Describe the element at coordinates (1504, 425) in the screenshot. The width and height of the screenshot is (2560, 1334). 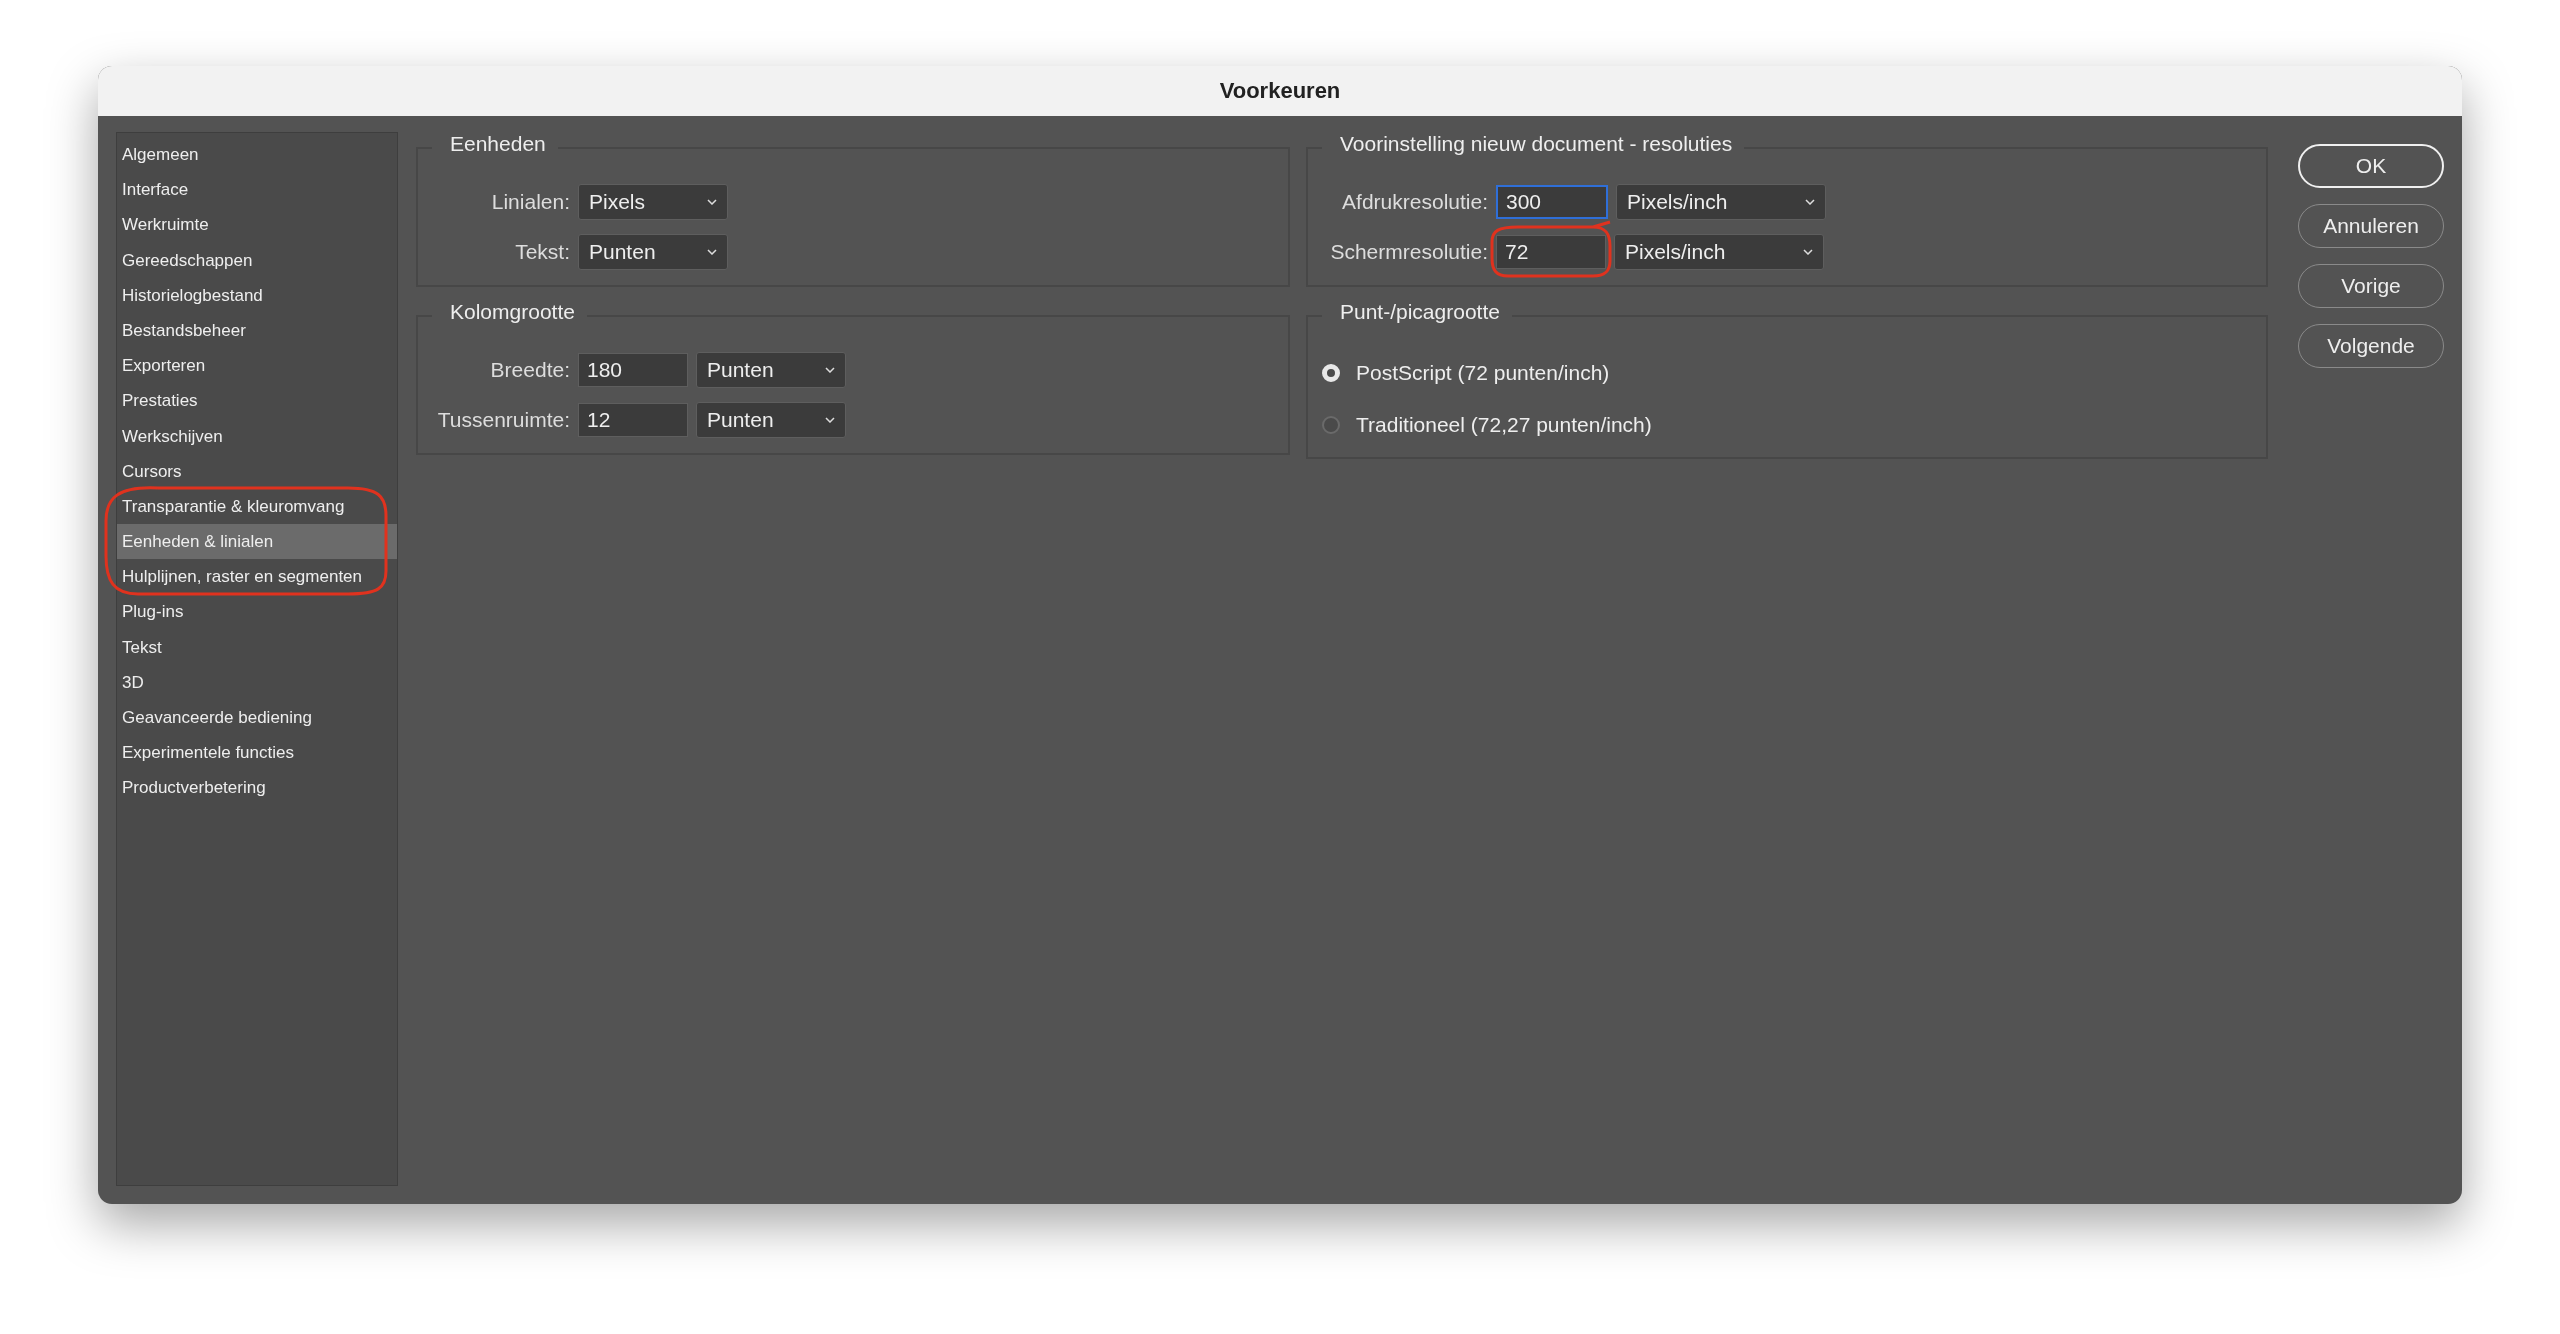
I see `radio-label: Traditioneel (72,27 punten/inch)` at that location.